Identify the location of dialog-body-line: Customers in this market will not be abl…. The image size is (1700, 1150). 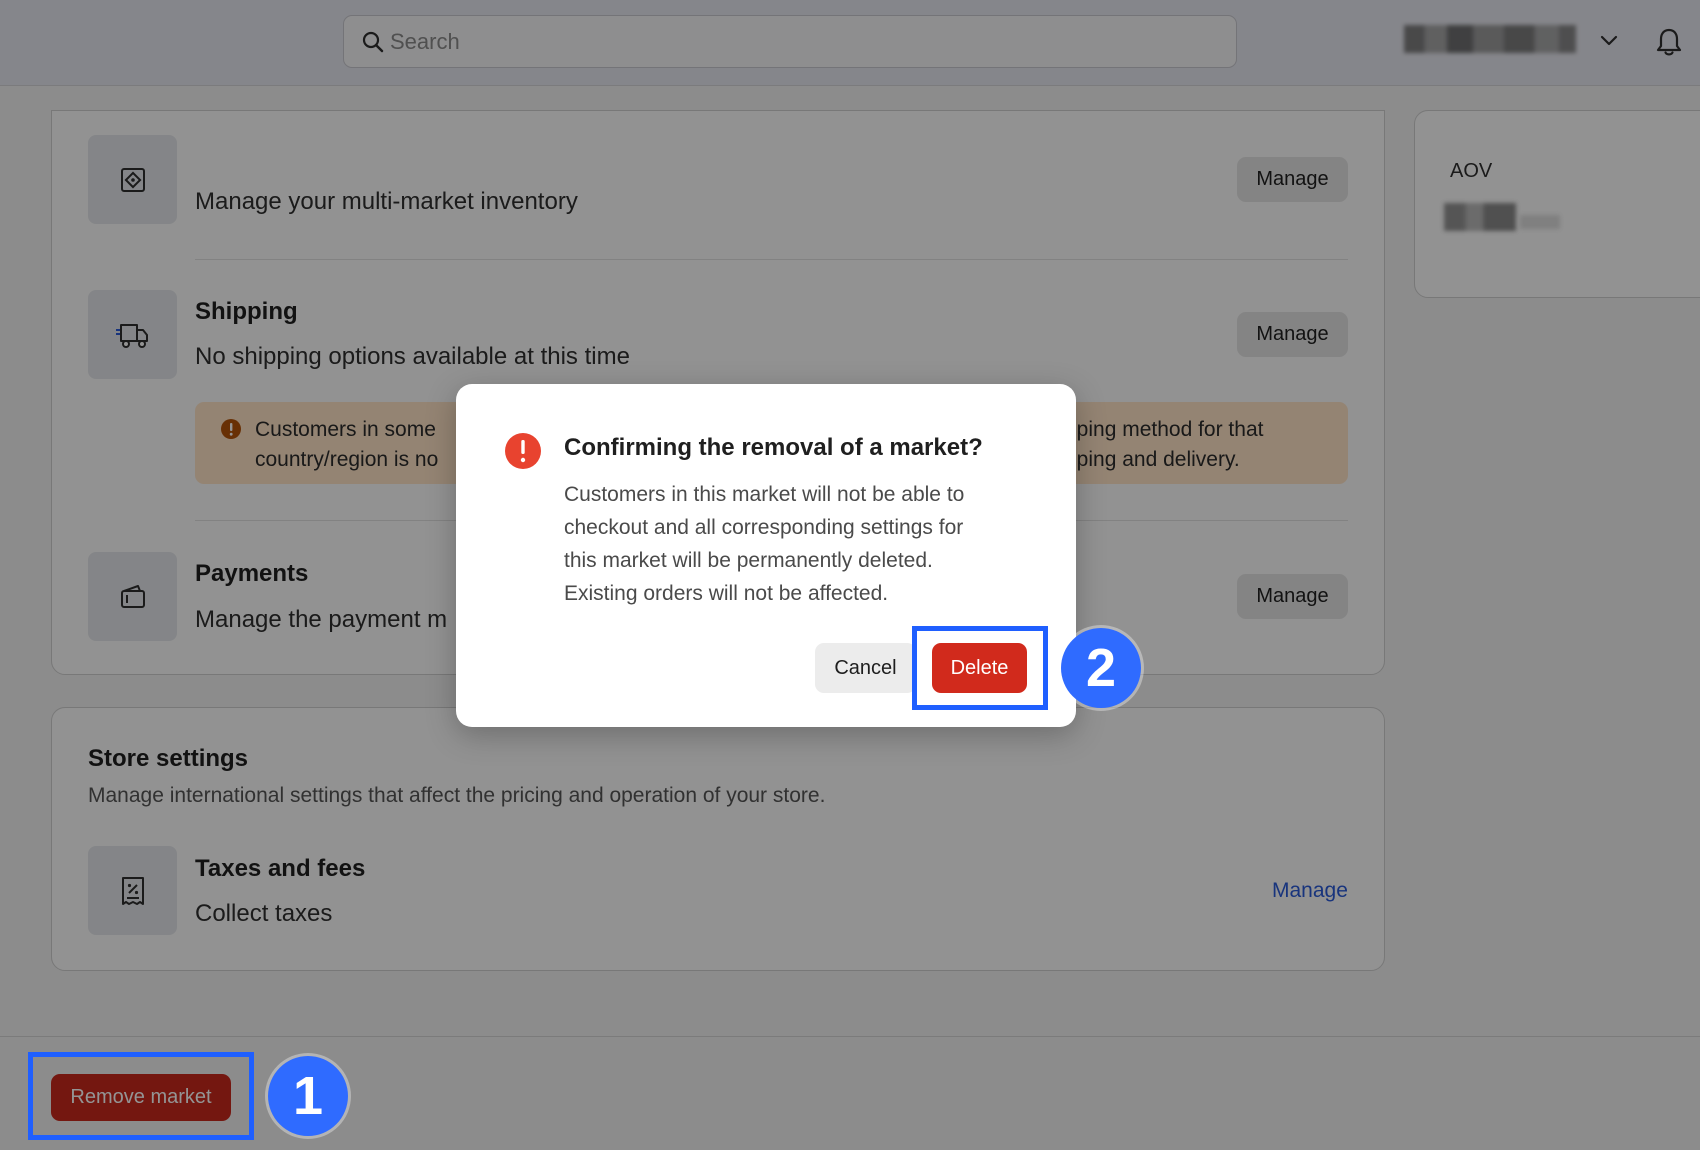
(764, 494).